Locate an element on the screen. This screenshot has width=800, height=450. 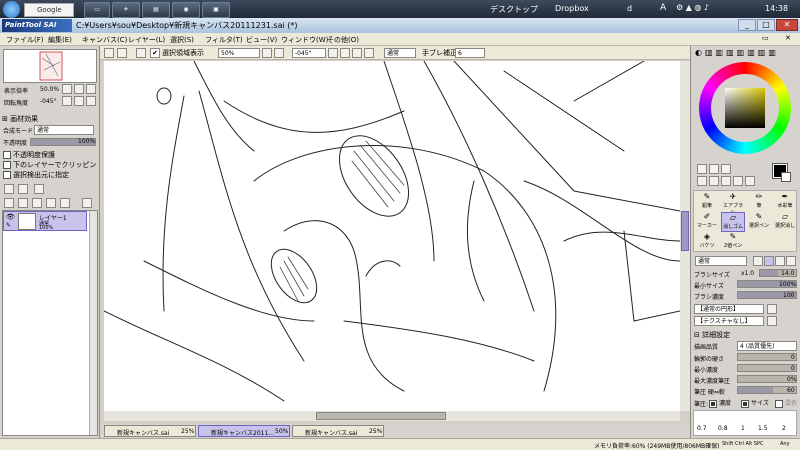
layer-lock-icon: ✎ is located at coordinates (8, 225).